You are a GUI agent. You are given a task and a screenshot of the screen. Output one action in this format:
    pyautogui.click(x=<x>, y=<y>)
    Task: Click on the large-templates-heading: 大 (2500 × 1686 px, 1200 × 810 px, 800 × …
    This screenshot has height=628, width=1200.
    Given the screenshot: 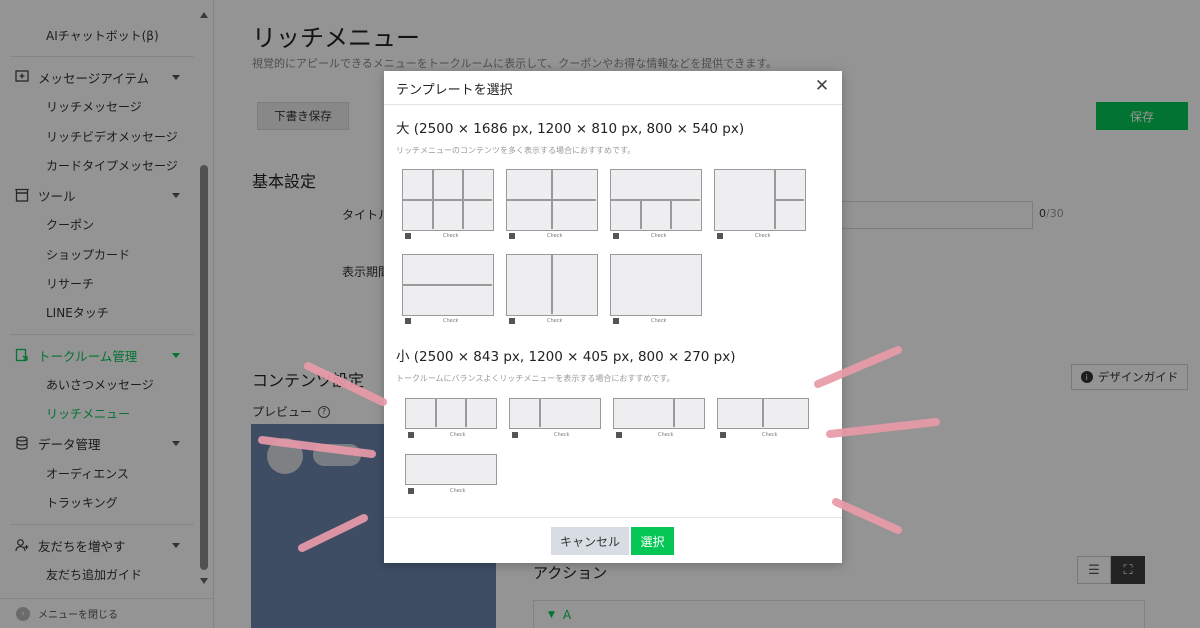 What is the action you would take?
    pyautogui.click(x=570, y=129)
    